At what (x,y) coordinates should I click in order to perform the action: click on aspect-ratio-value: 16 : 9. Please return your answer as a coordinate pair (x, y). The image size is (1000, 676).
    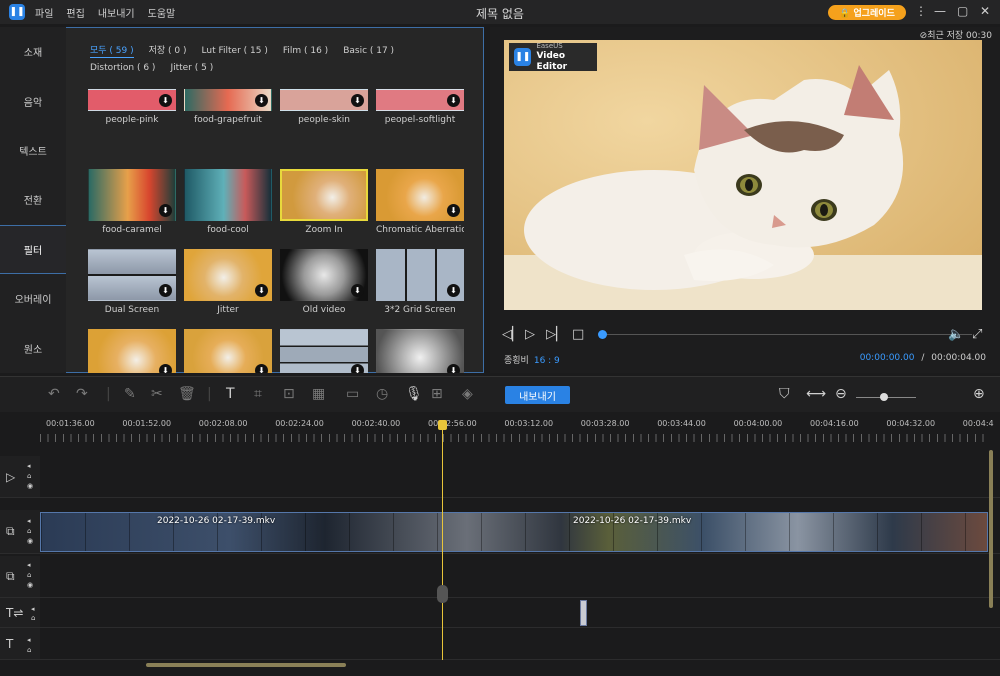
    Looking at the image, I should click on (547, 361).